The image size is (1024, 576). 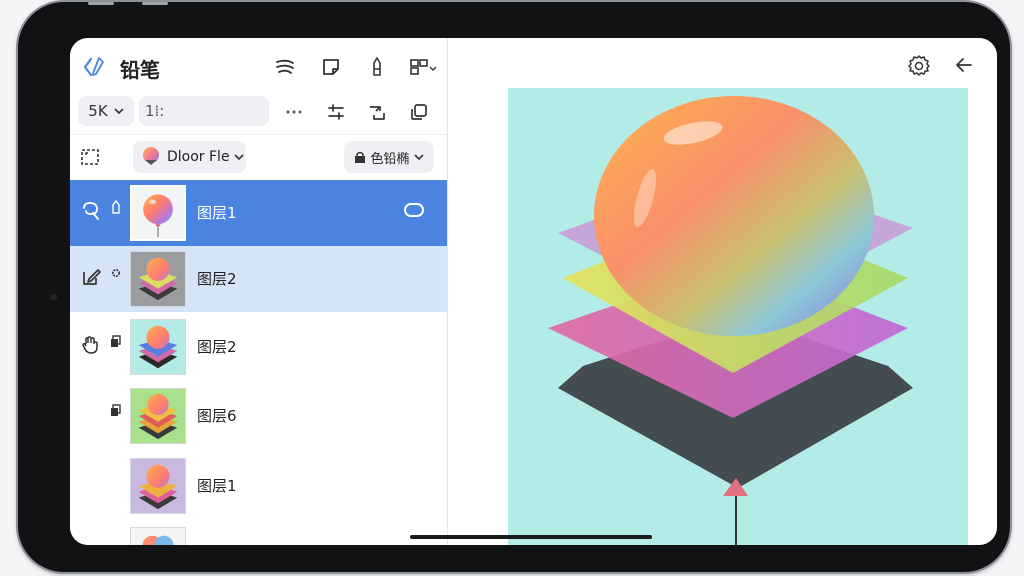 What do you see at coordinates (423, 67) in the screenshot?
I see `grid-menu-icon` at bounding box center [423, 67].